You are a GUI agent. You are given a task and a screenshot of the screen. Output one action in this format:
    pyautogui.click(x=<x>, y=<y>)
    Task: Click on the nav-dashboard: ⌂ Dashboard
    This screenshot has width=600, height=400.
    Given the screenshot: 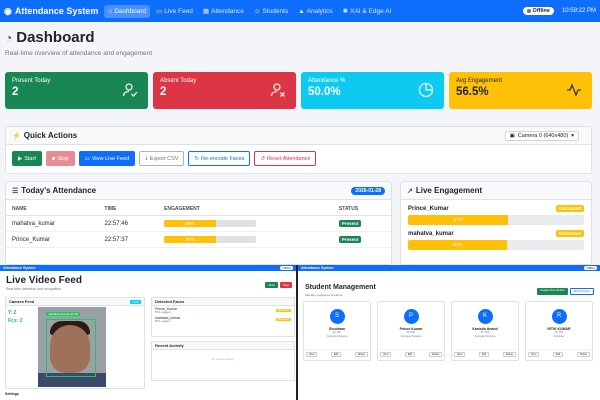 What is the action you would take?
    pyautogui.click(x=127, y=11)
    